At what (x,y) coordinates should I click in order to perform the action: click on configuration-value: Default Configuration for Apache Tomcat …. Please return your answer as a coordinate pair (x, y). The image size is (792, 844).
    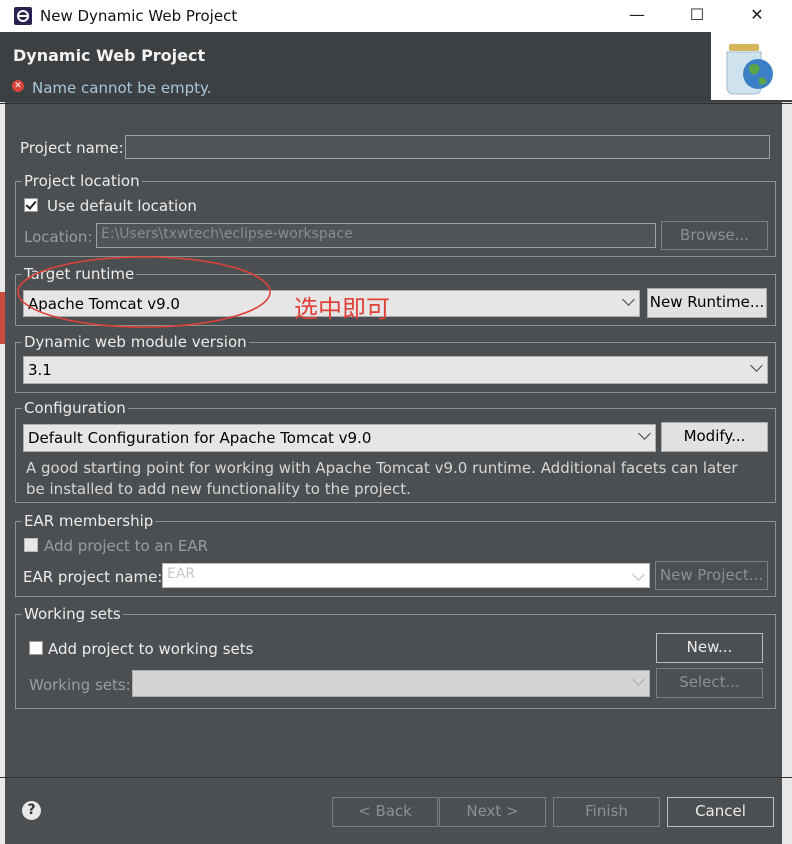
    Looking at the image, I should click on (200, 438).